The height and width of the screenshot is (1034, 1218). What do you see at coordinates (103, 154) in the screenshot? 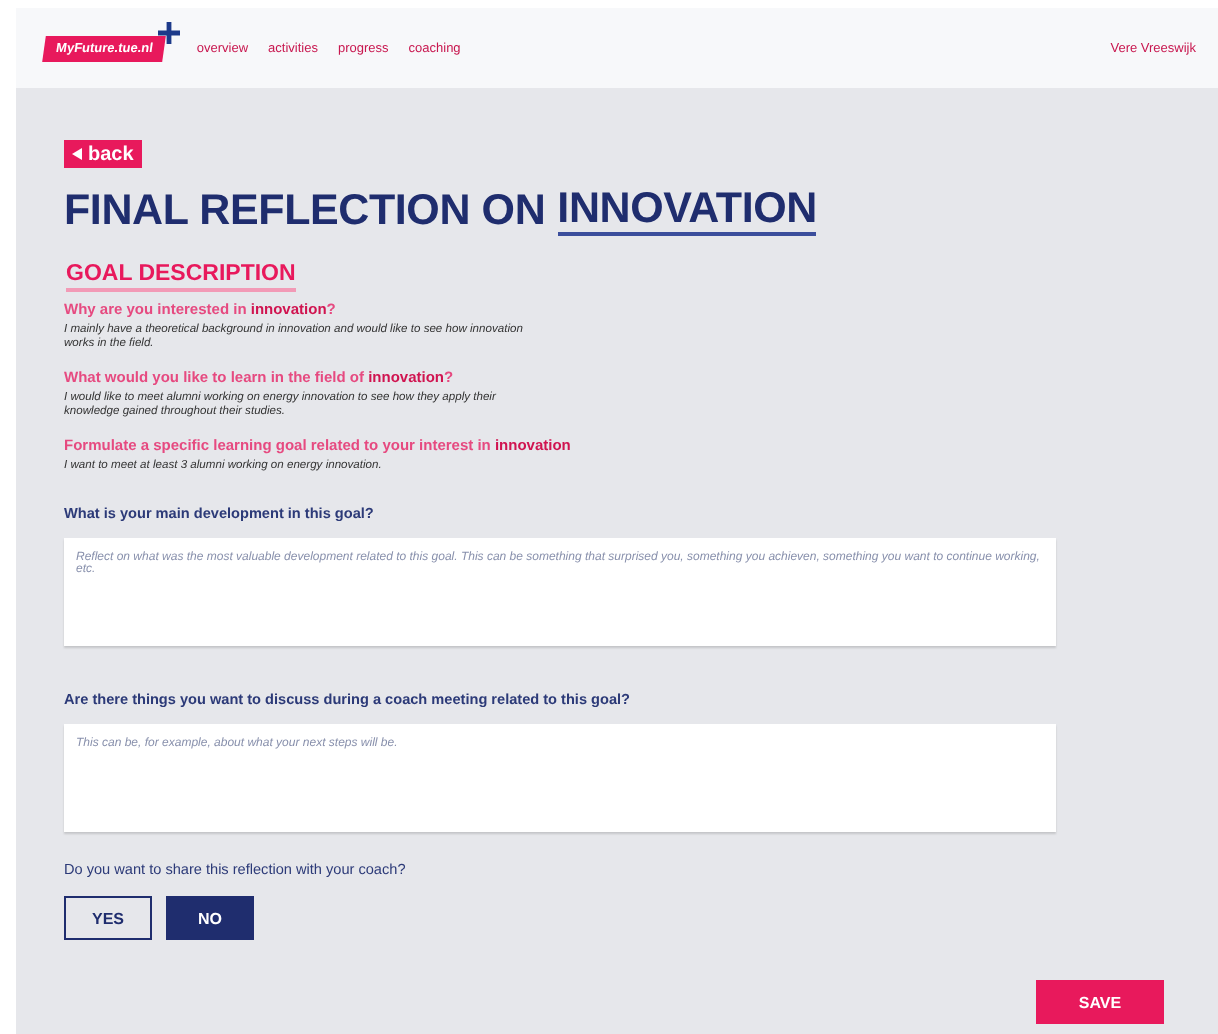
I see `back-button: back` at bounding box center [103, 154].